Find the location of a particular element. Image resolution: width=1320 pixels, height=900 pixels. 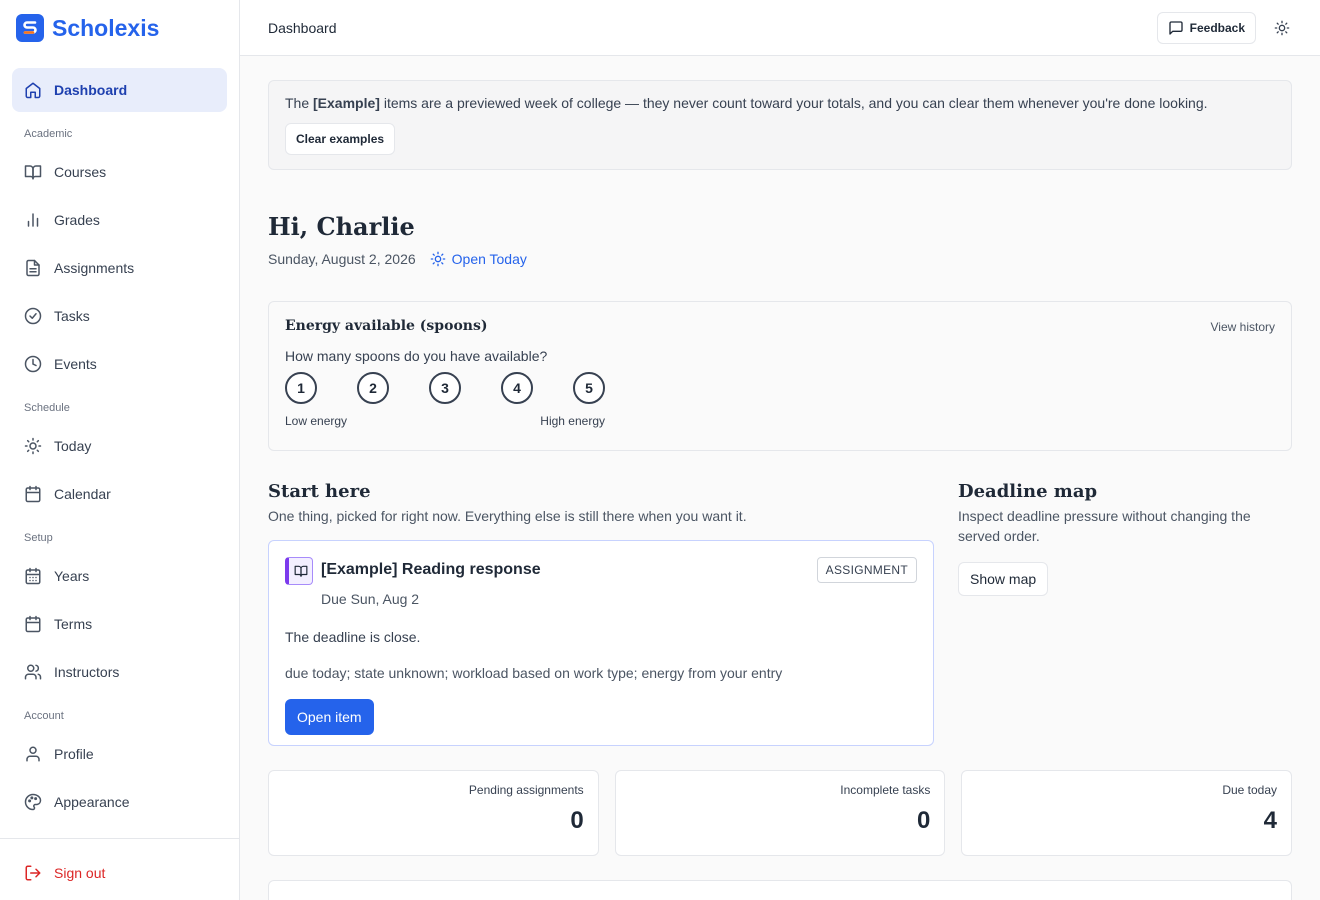

sign-out-button: Sign out is located at coordinates (119, 873).